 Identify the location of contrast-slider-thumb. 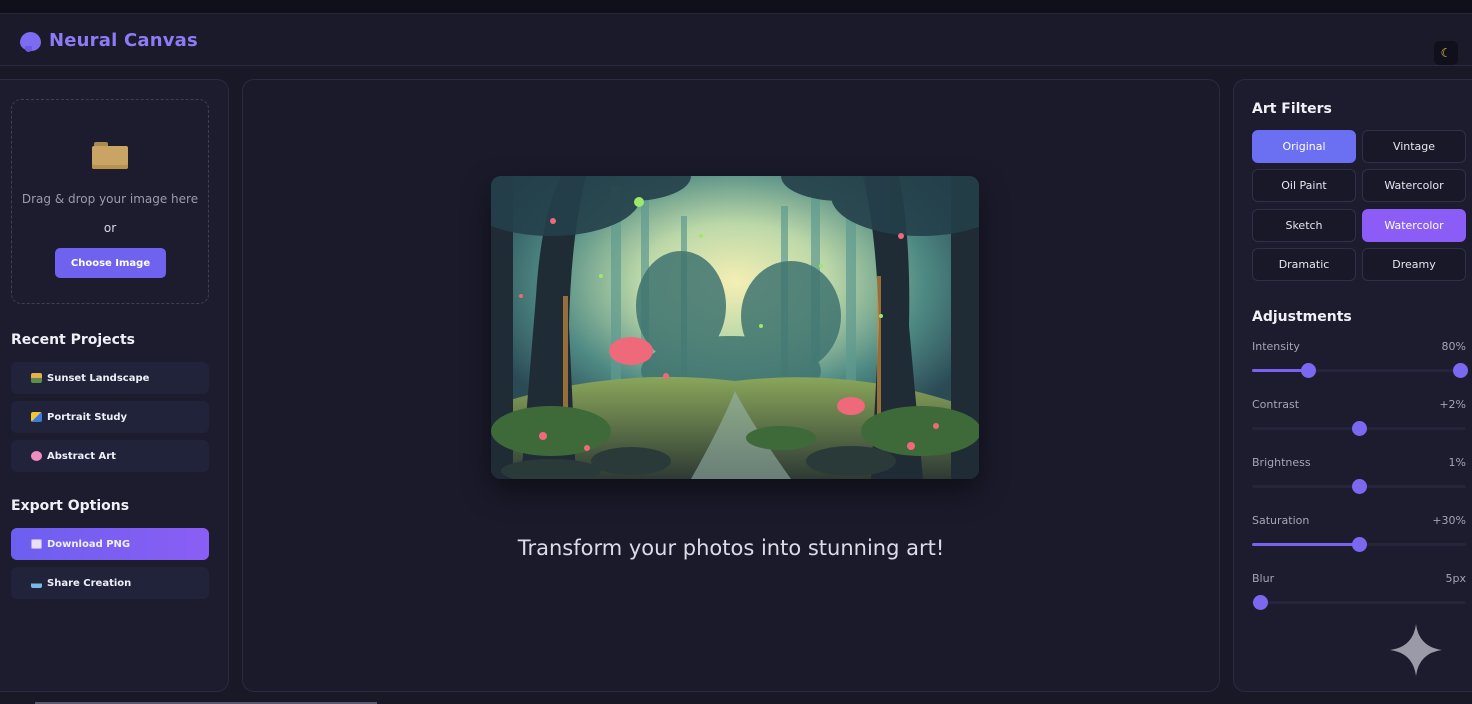
(1359, 428).